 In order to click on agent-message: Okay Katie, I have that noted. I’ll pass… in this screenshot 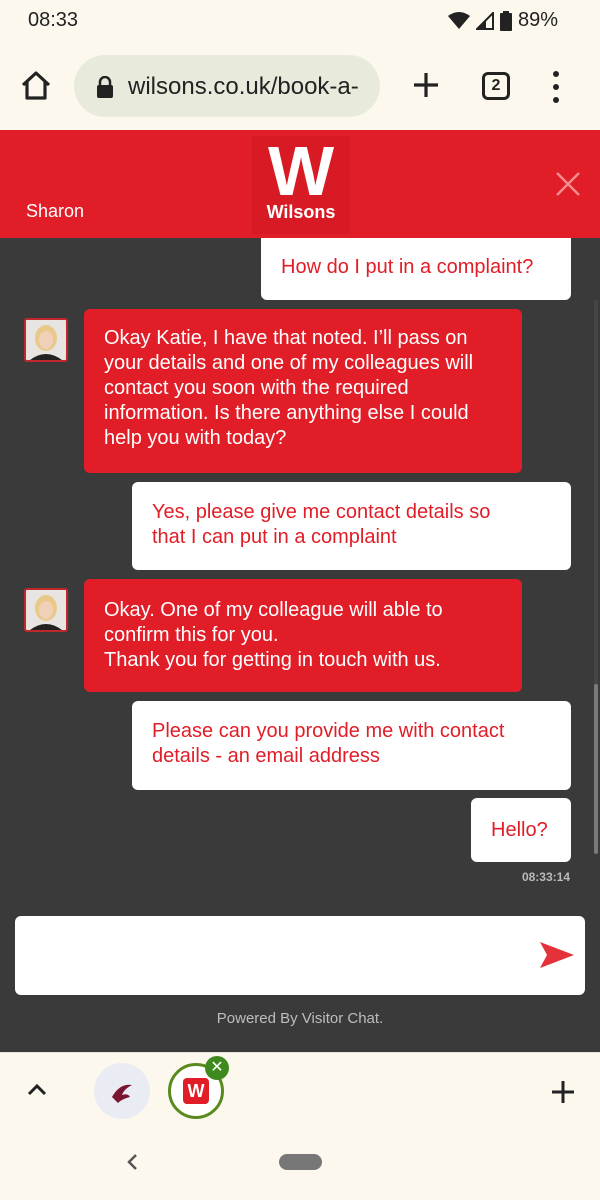, I will do `click(303, 391)`.